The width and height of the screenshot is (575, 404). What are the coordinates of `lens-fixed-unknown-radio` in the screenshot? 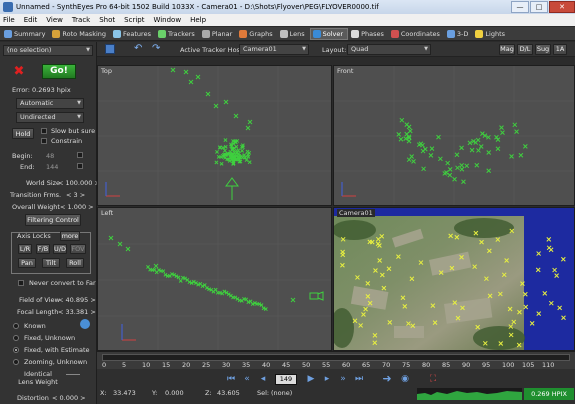 It's located at (16, 338).